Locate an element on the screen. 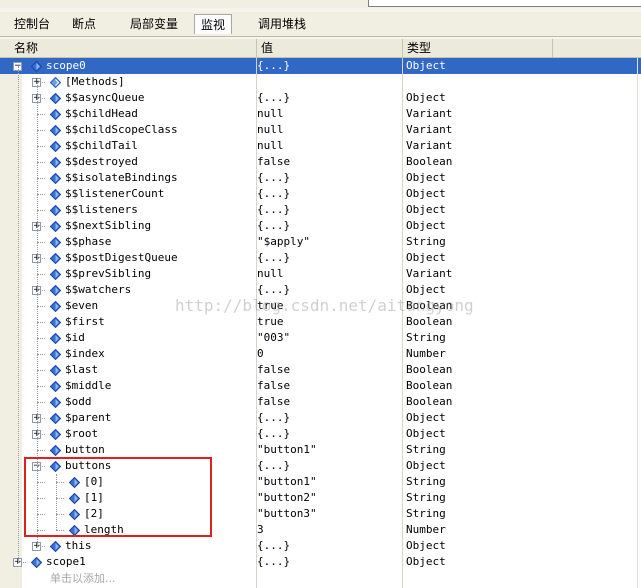  row-name: $even is located at coordinates (82, 305).